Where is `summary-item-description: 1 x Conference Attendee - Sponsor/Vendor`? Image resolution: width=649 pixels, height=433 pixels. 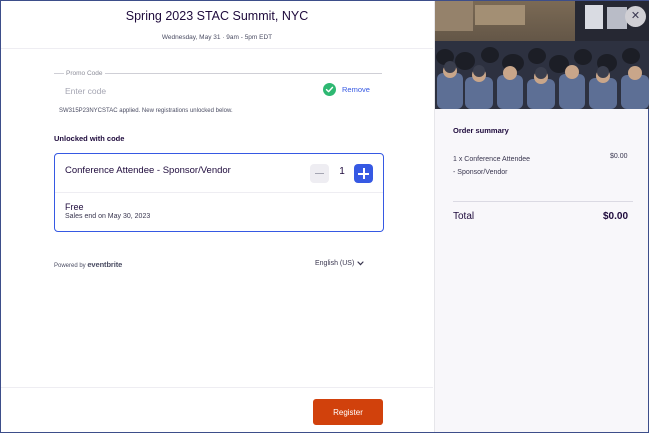 summary-item-description: 1 x Conference Attendee - Sponsor/Vendor is located at coordinates (492, 166).